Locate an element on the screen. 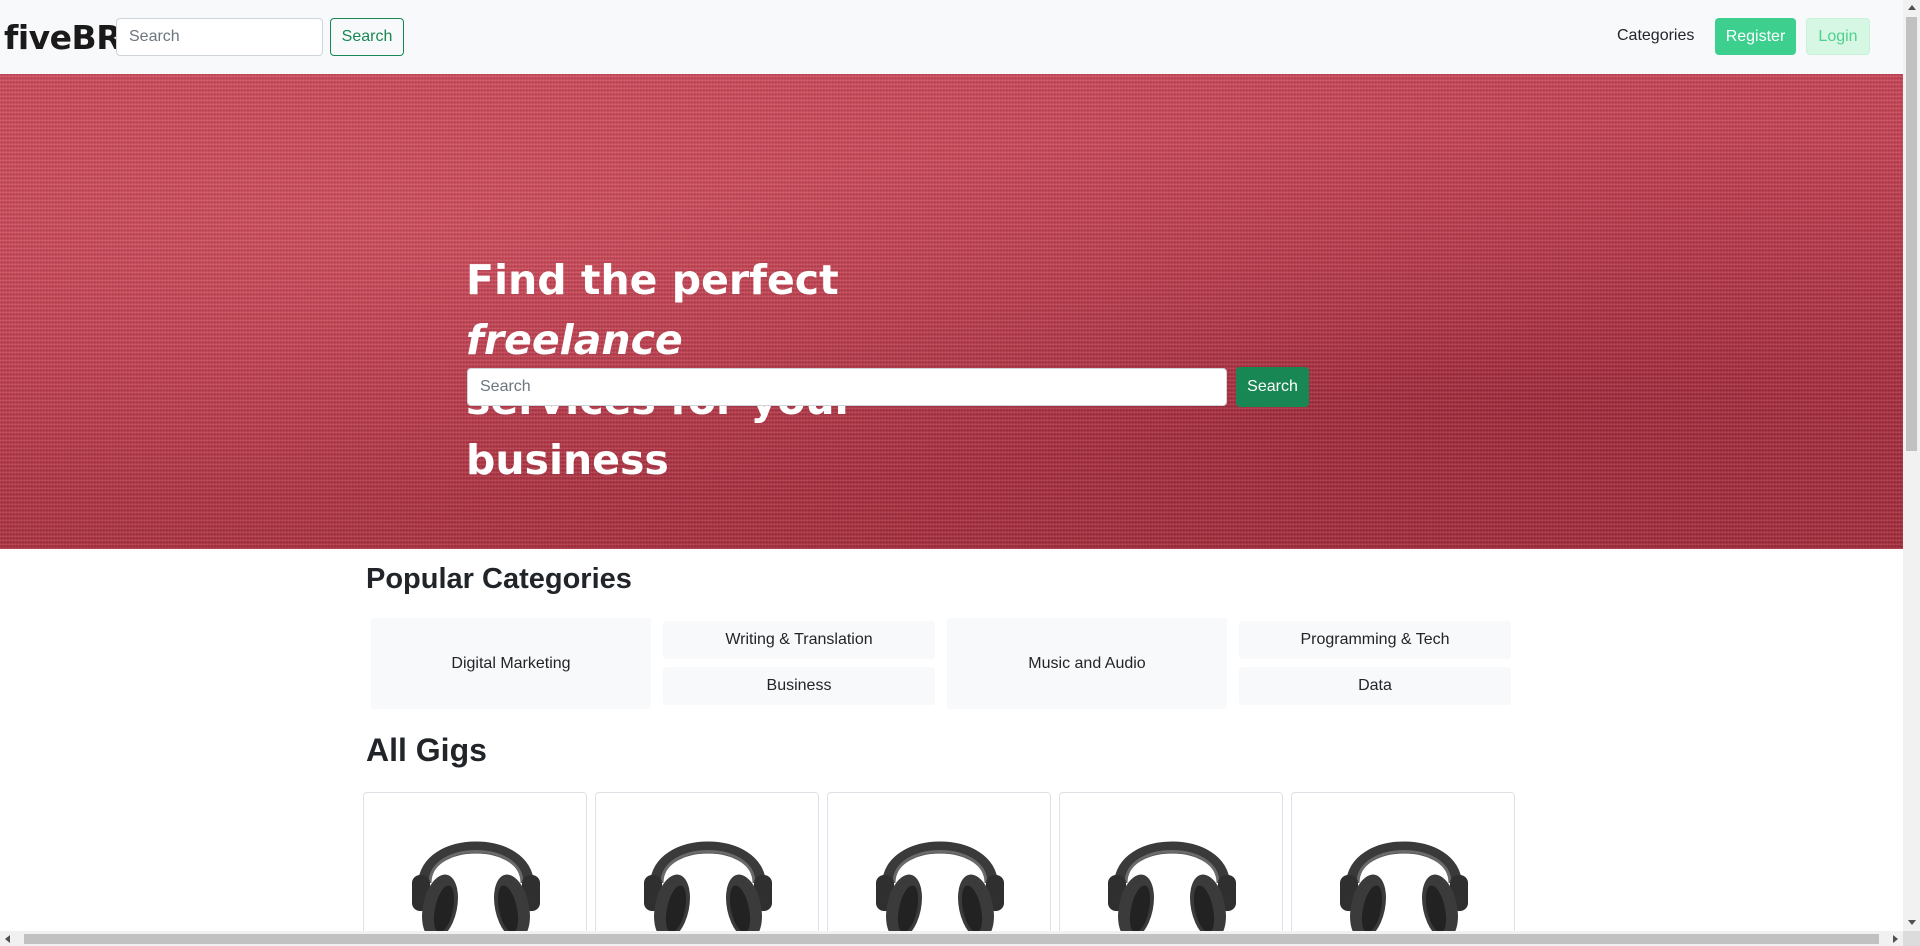  brand-logo: fiveBR is located at coordinates (63, 37).